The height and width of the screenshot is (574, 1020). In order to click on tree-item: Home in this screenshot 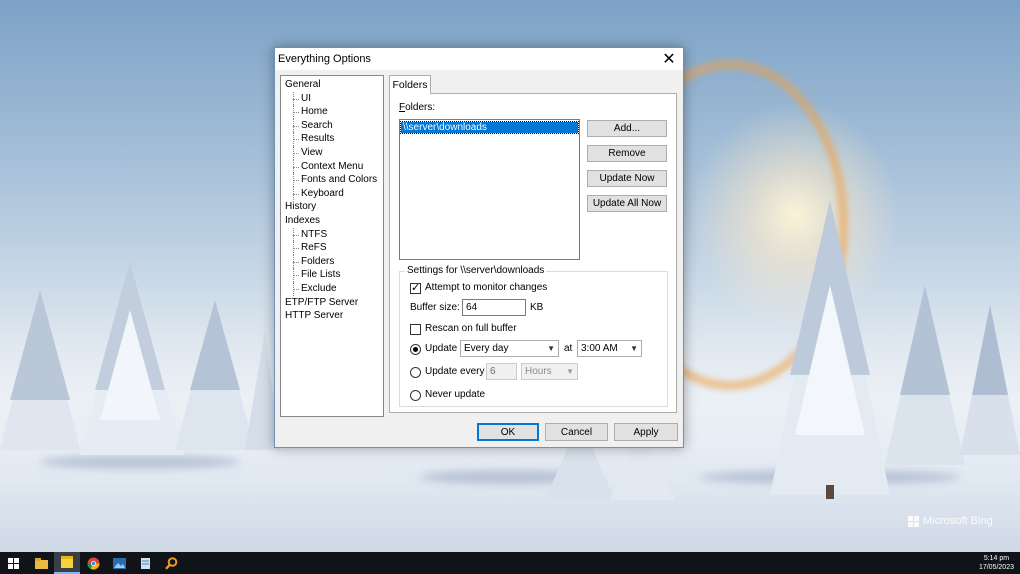, I will do `click(334, 112)`.